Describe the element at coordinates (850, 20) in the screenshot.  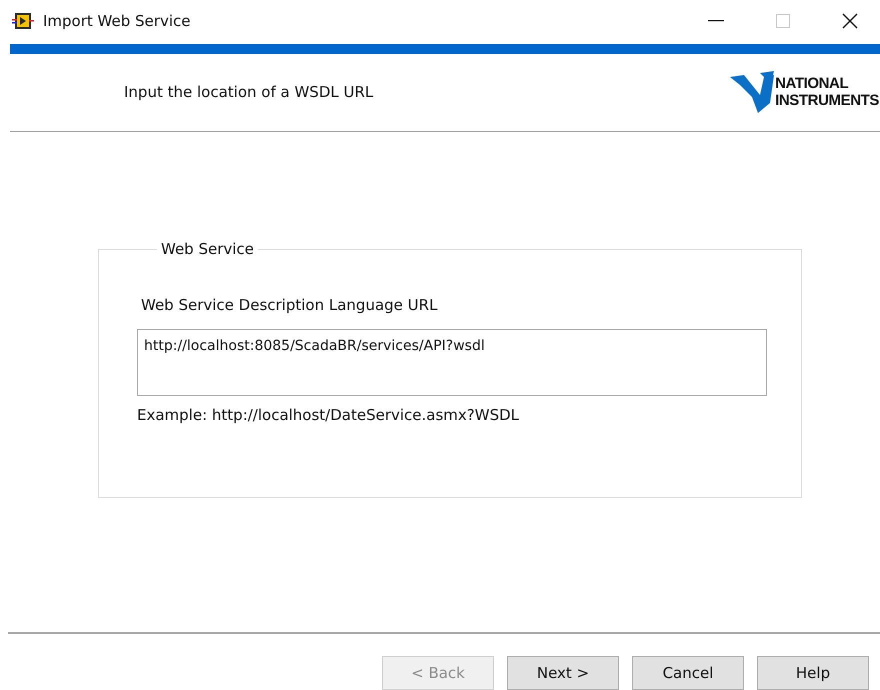
I see `close-icon` at that location.